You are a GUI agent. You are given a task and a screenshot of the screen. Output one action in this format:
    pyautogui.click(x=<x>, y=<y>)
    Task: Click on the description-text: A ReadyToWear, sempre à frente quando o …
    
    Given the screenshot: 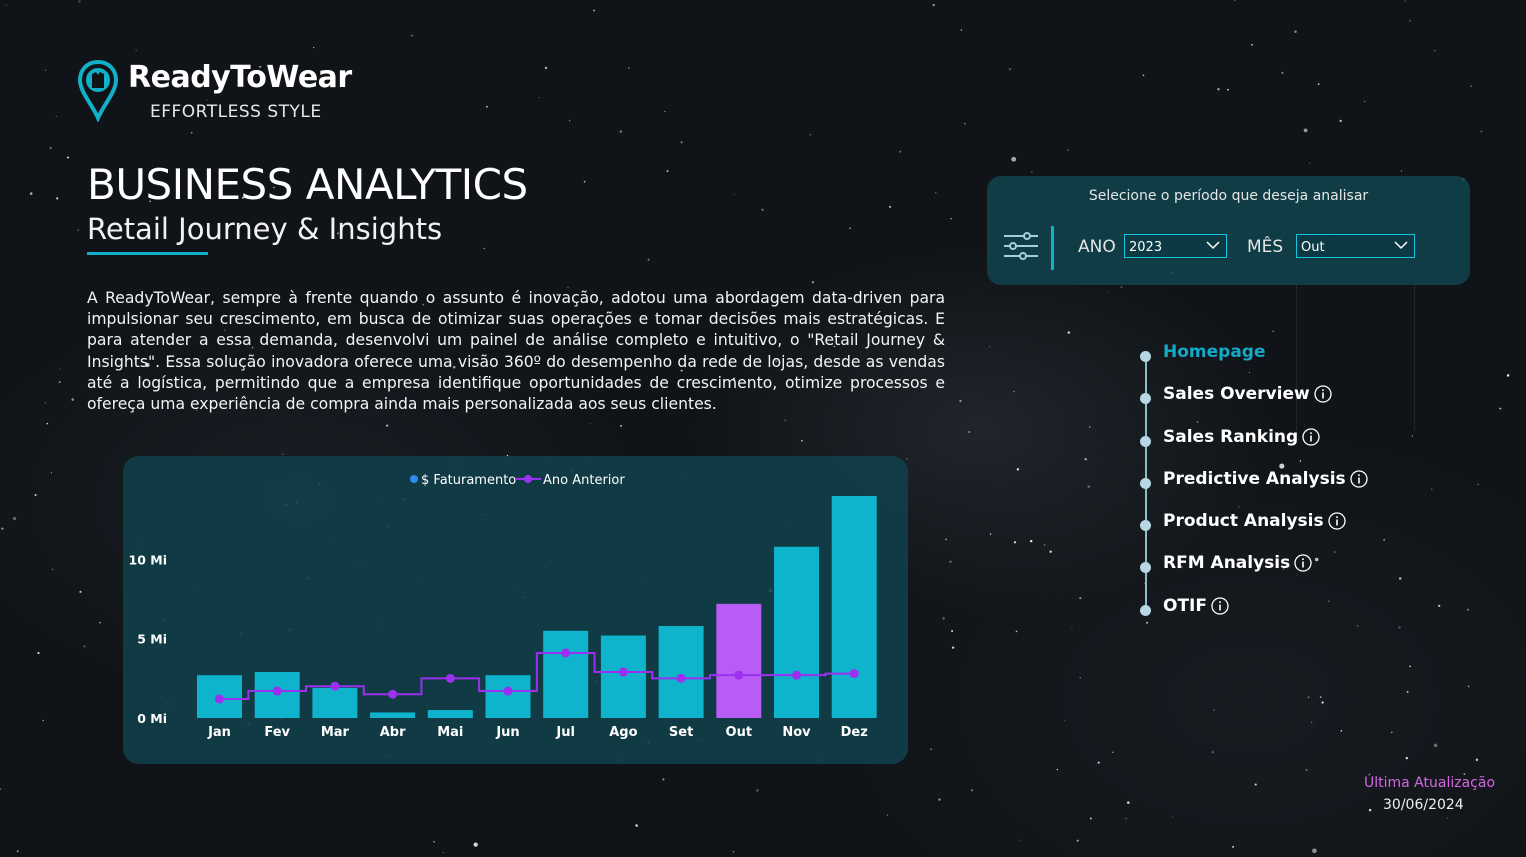 What is the action you would take?
    pyautogui.click(x=516, y=351)
    